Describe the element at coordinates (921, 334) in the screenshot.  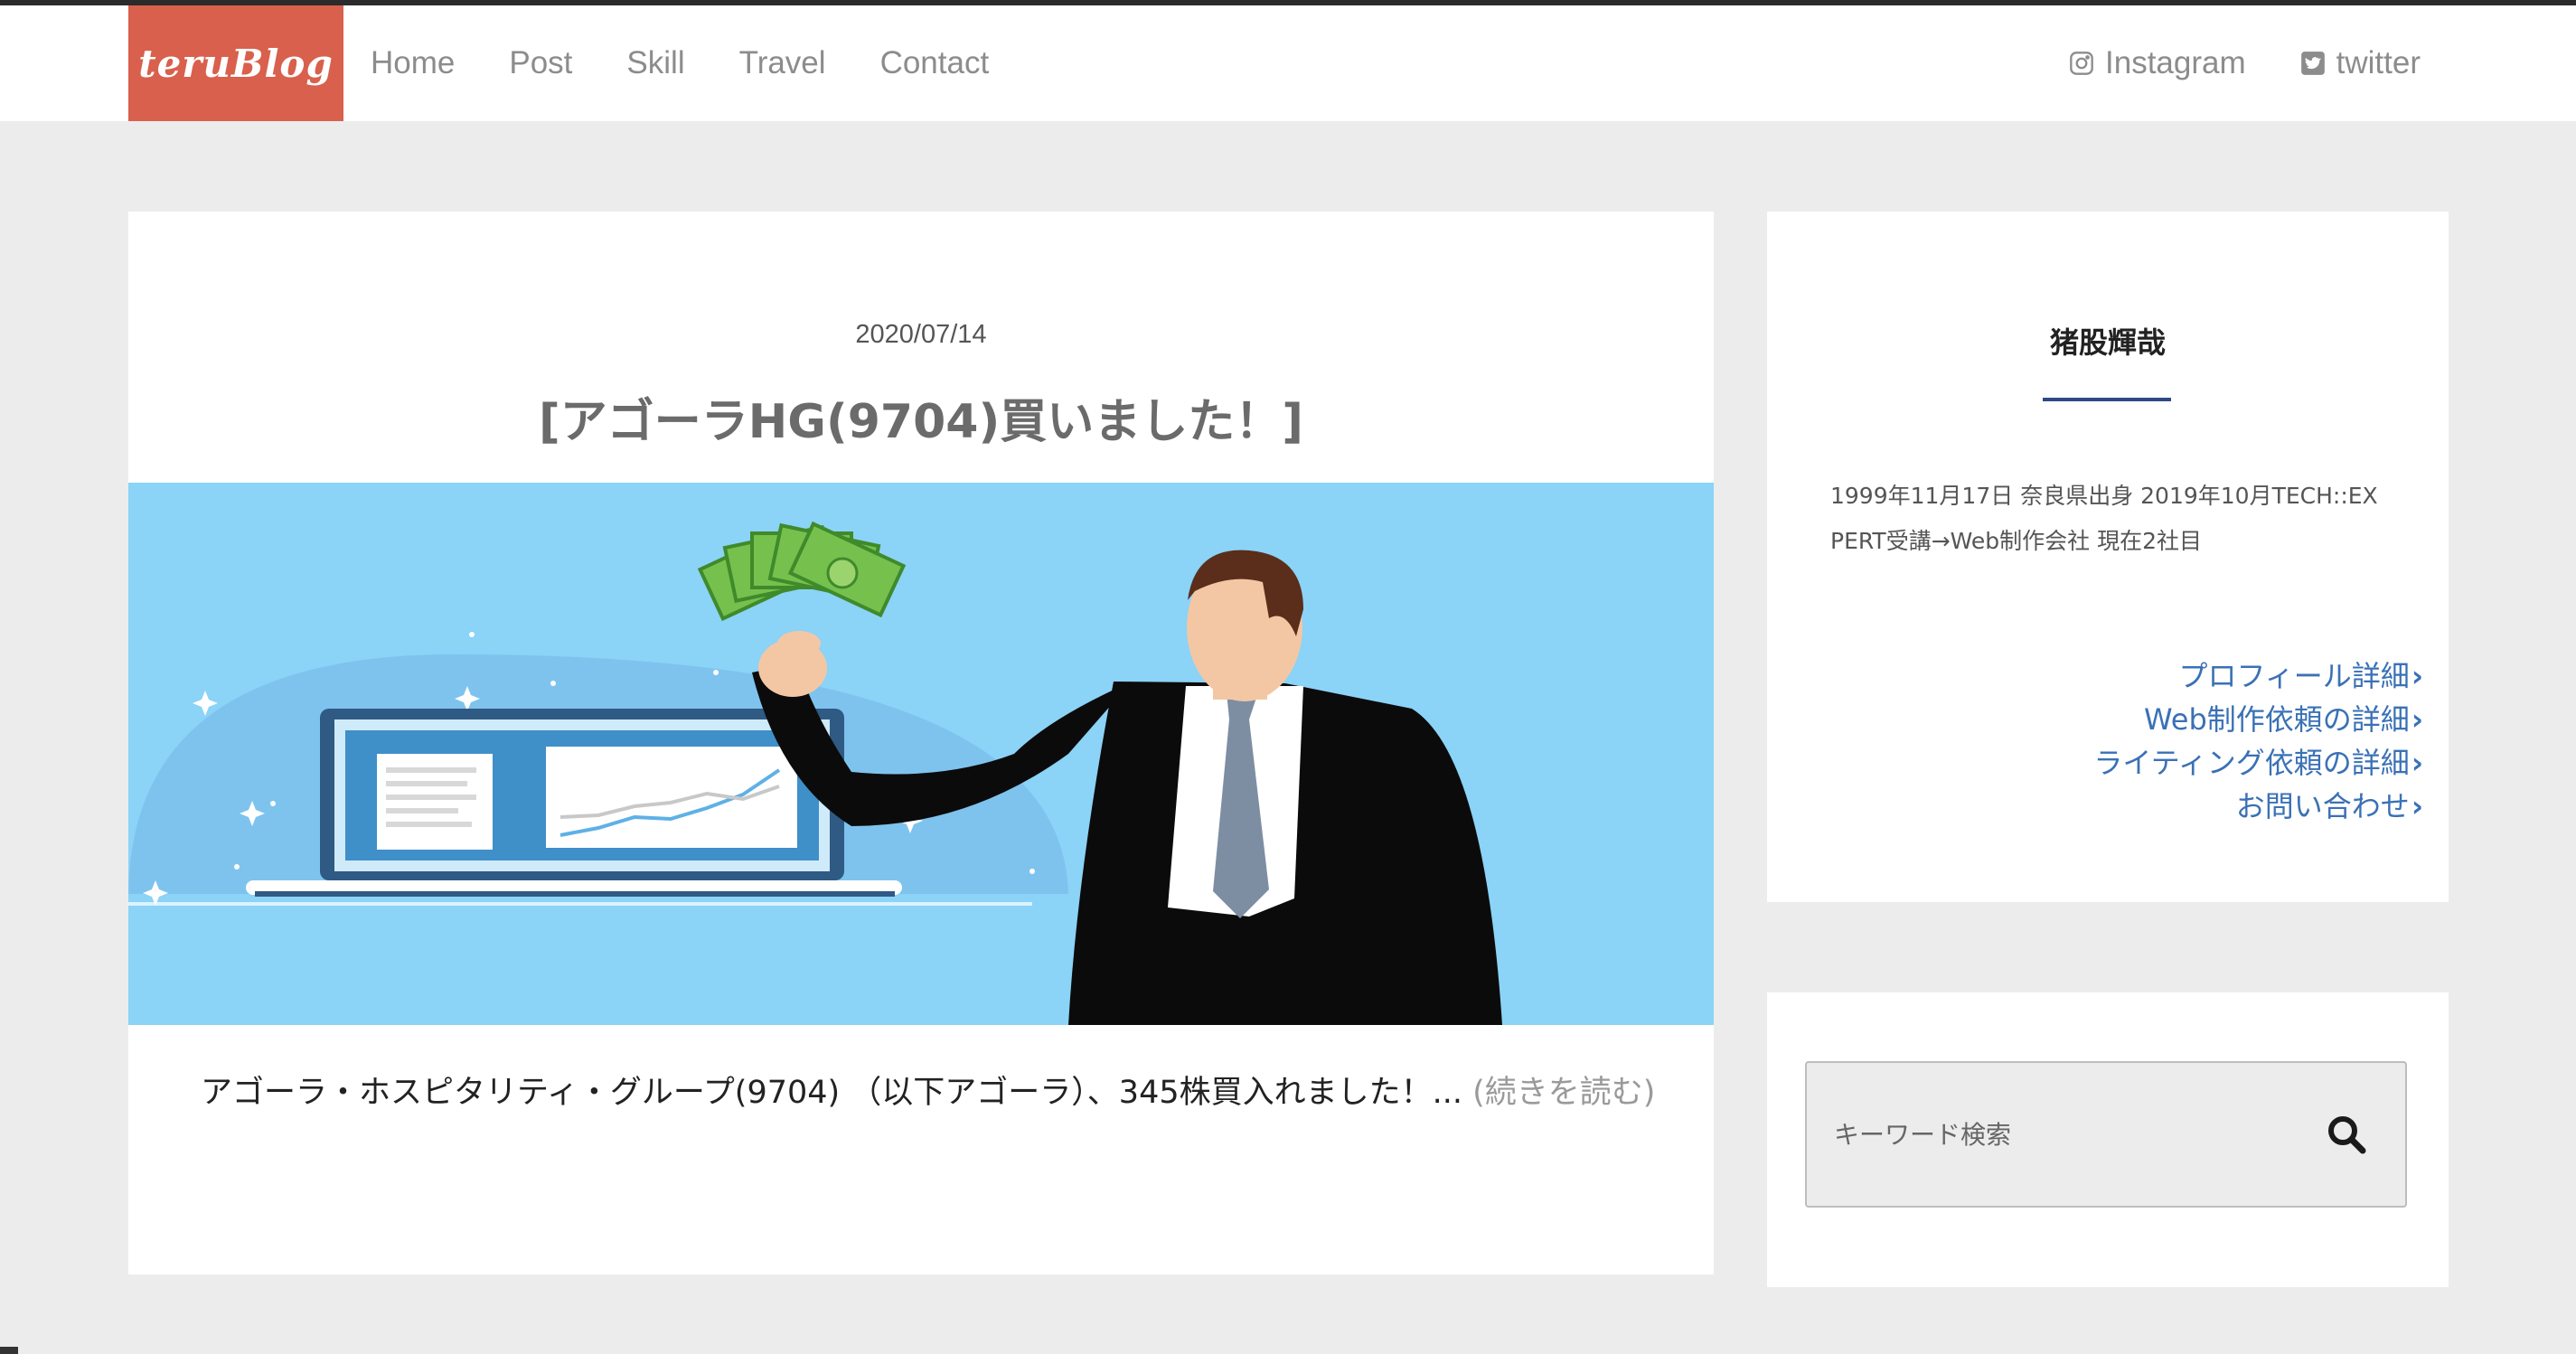
I see `post-date: 2020/07/14` at that location.